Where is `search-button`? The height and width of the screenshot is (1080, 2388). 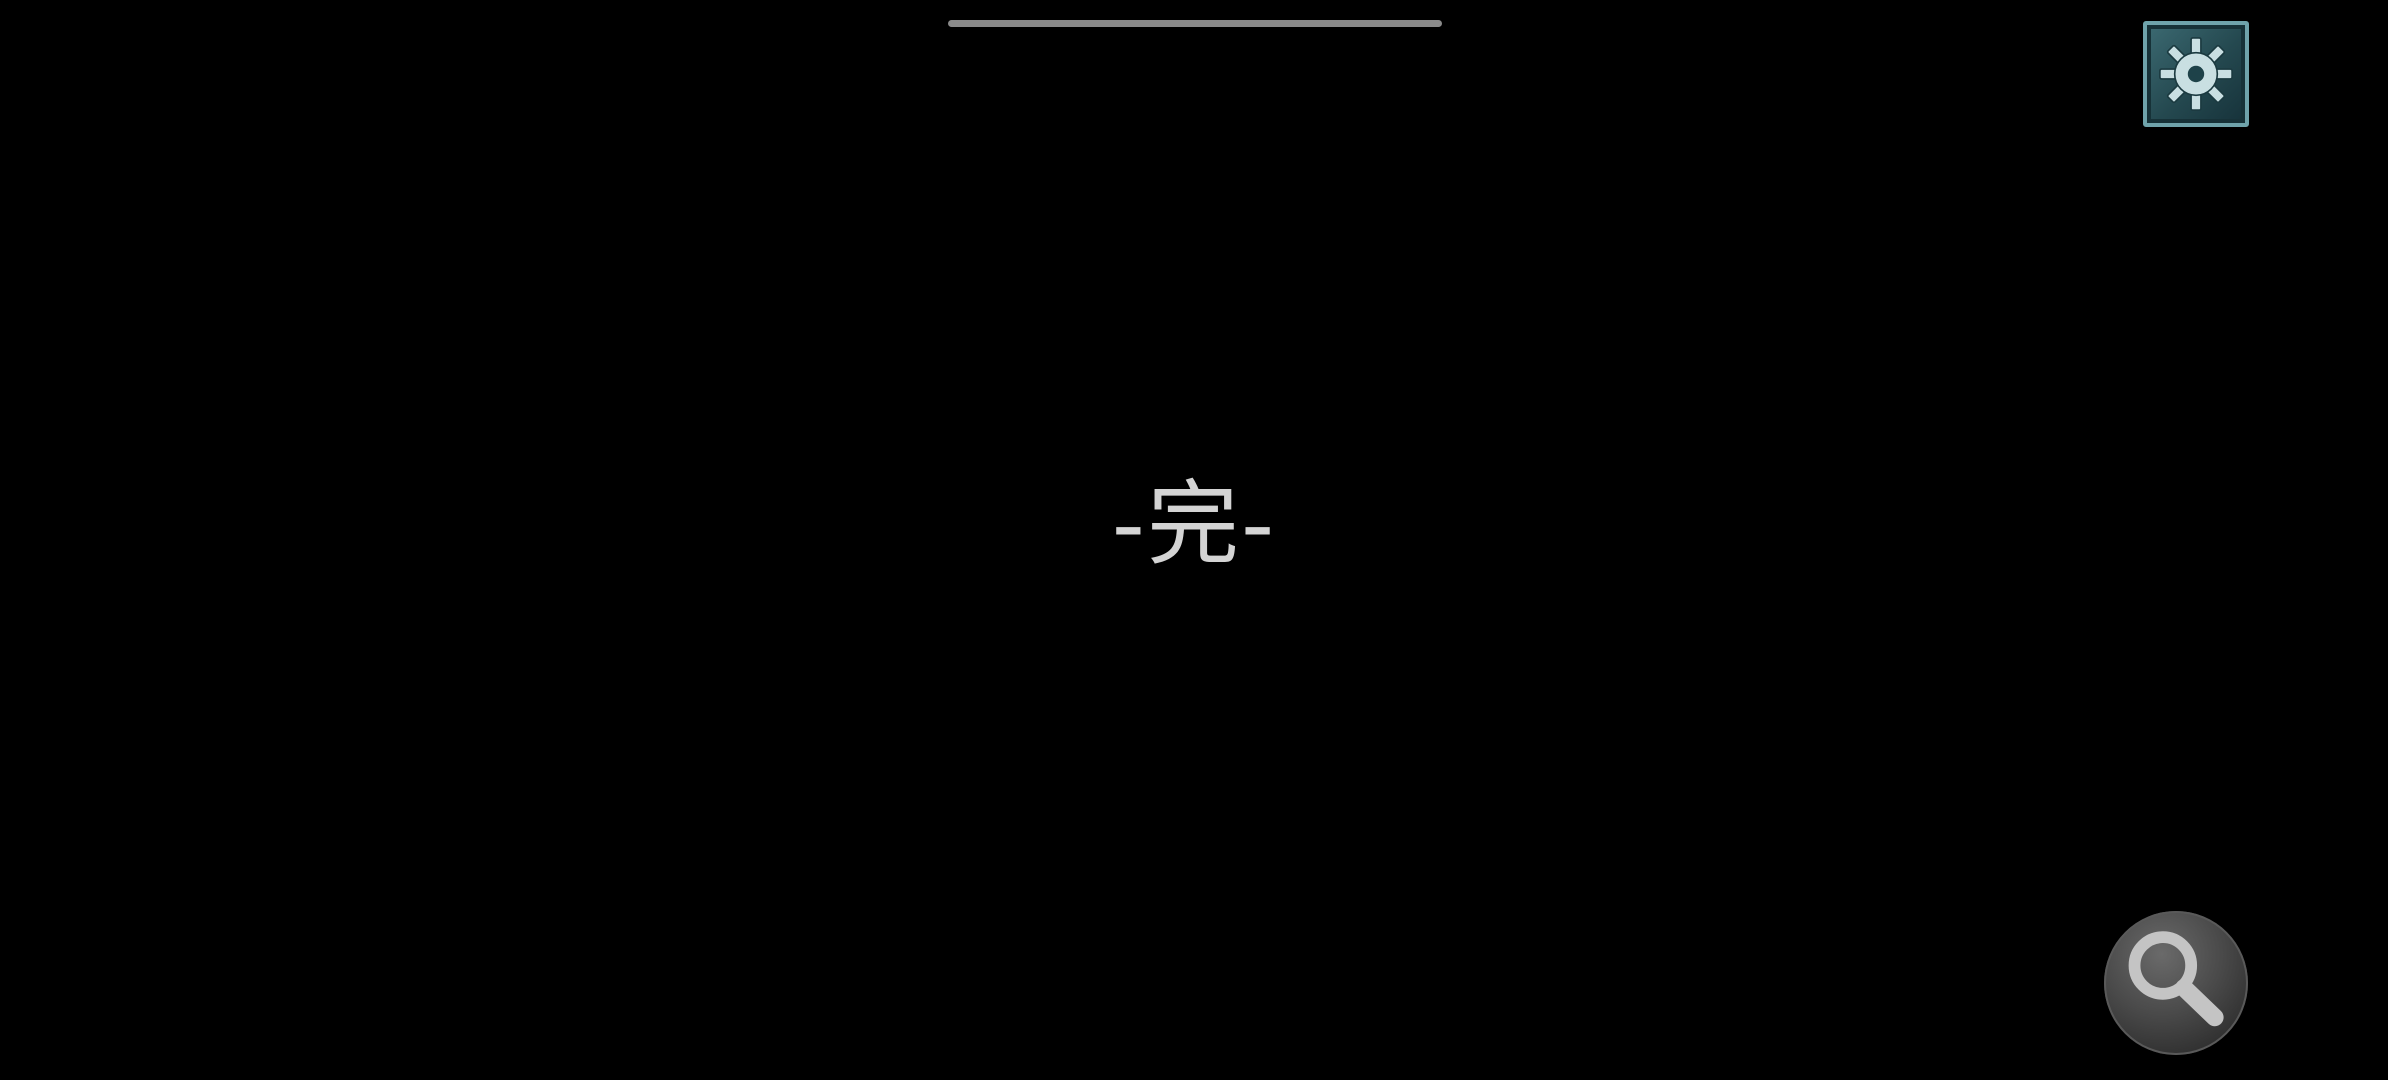
search-button is located at coordinates (2176, 983).